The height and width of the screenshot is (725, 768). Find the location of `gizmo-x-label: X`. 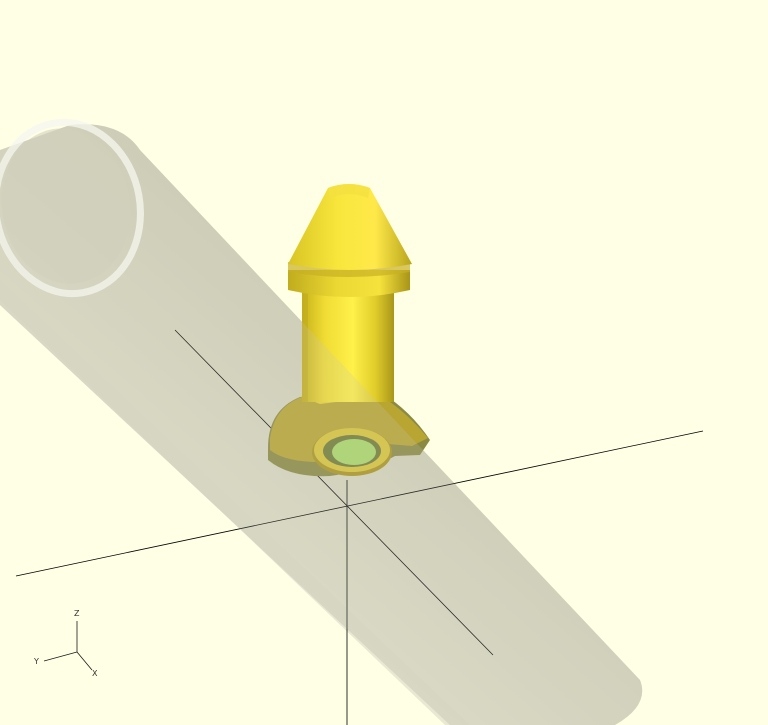

gizmo-x-label: X is located at coordinates (95, 673).